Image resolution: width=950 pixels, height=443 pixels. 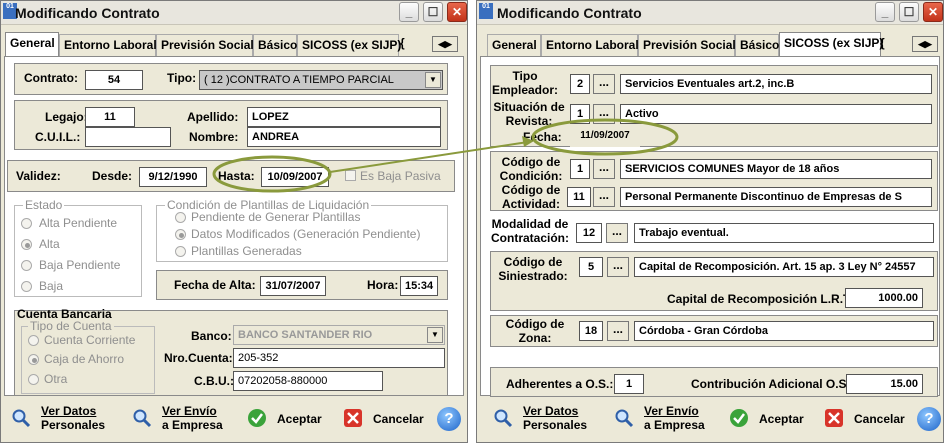 What do you see at coordinates (580, 169) in the screenshot?
I see `condicion-code: 1` at bounding box center [580, 169].